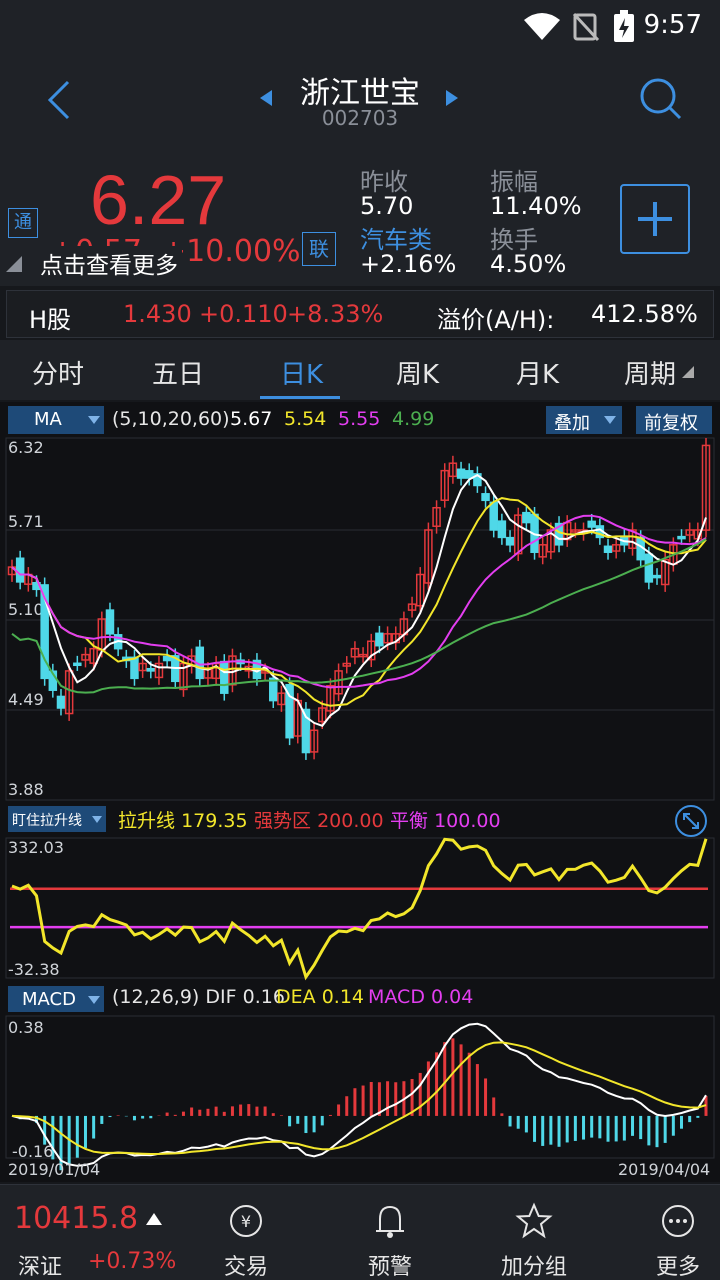  Describe the element at coordinates (691, 821) in the screenshot. I see `expand-icon` at that location.